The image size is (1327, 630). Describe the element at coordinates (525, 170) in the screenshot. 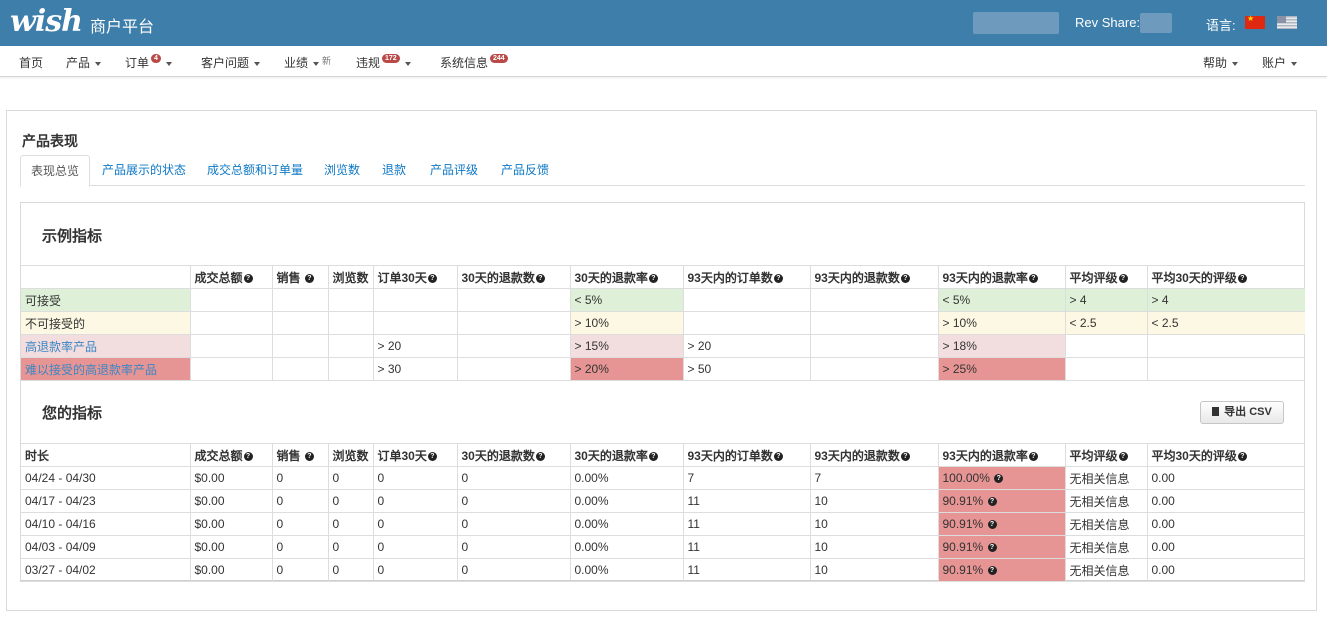

I see `tab-feedback: 产品反馈` at that location.